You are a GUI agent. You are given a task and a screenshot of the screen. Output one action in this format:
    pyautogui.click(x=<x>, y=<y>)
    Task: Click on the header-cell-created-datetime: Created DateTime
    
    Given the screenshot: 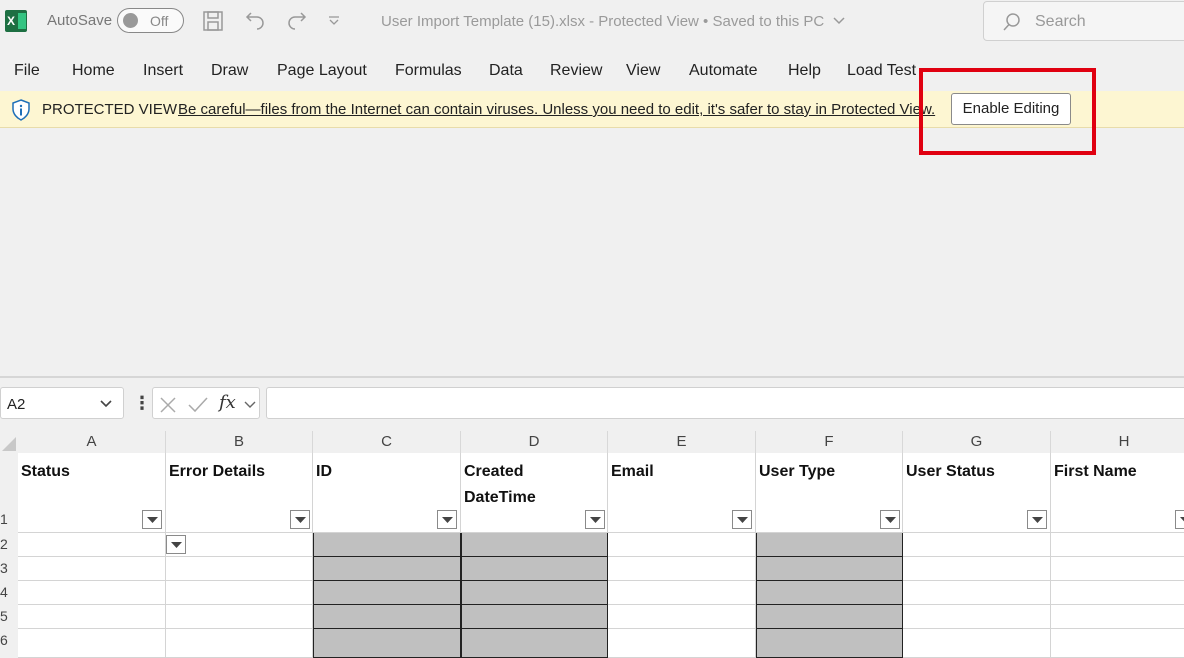 What is the action you would take?
    pyautogui.click(x=534, y=493)
    